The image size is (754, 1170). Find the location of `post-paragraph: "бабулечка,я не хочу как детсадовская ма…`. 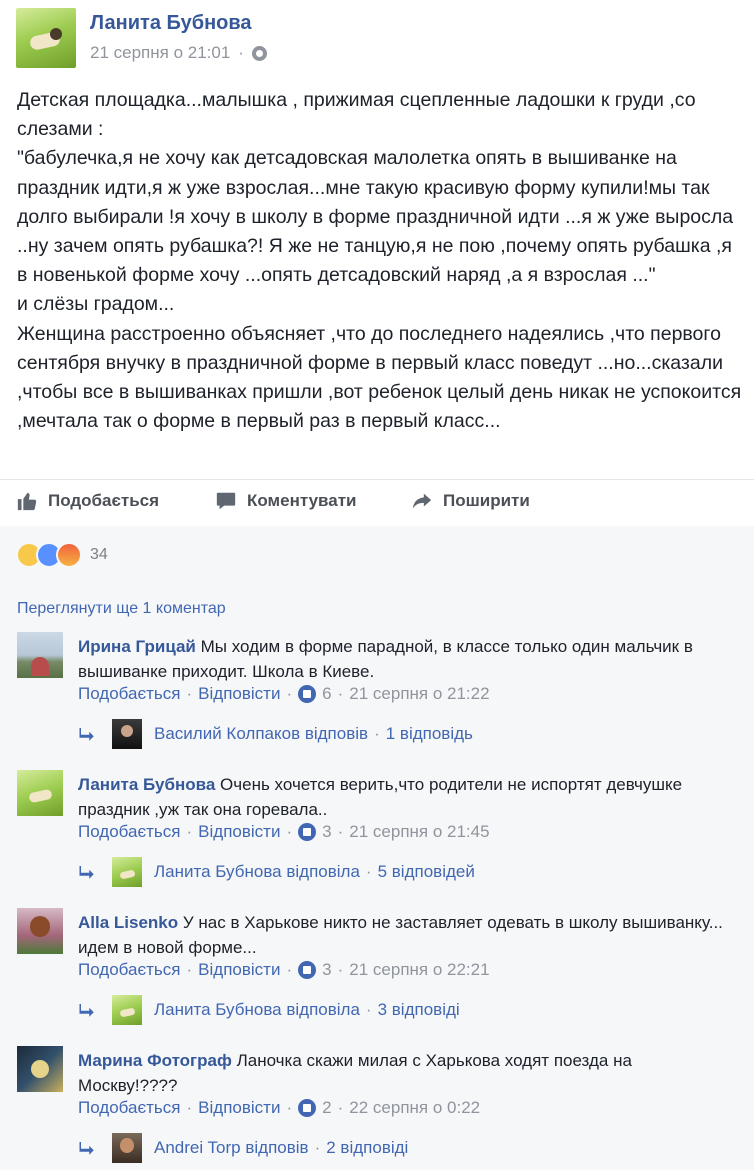

post-paragraph: "бабулечка,я не хочу как детсадовская ма… is located at coordinates (375, 217).